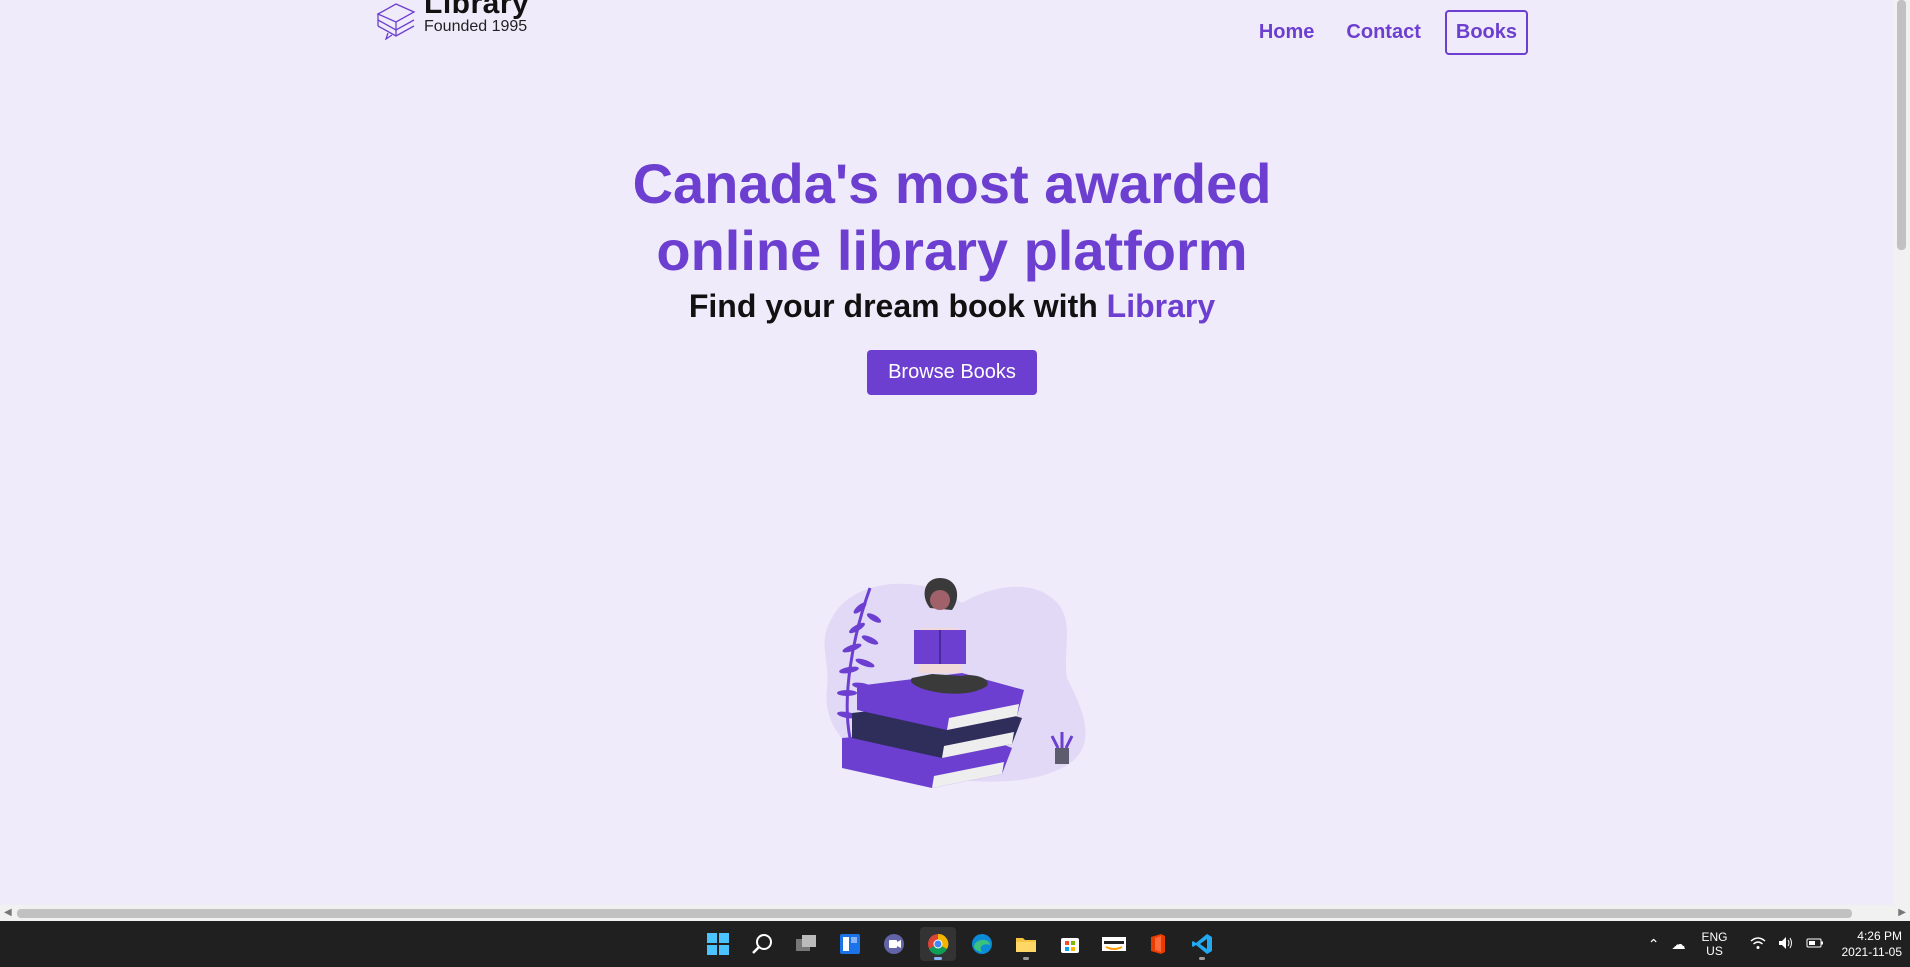  Describe the element at coordinates (476, 26) in the screenshot. I see `brand-tagline: Founded 1995` at that location.